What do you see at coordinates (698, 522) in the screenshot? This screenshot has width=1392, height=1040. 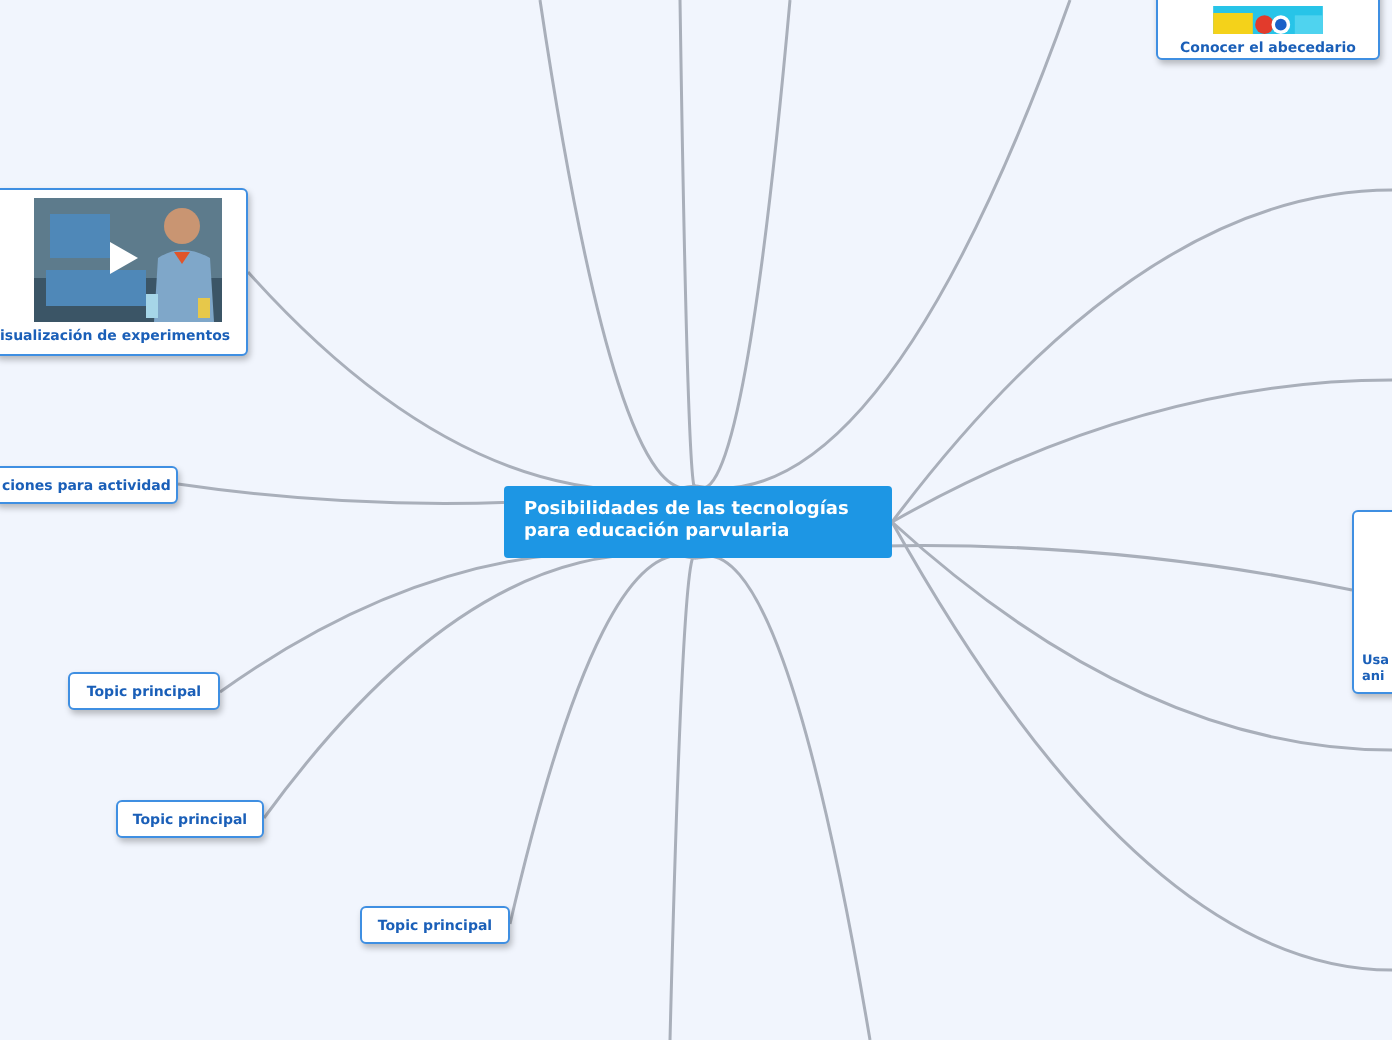 I see `central-topic: Posibilidades de las tecnologías para educación parvularia` at bounding box center [698, 522].